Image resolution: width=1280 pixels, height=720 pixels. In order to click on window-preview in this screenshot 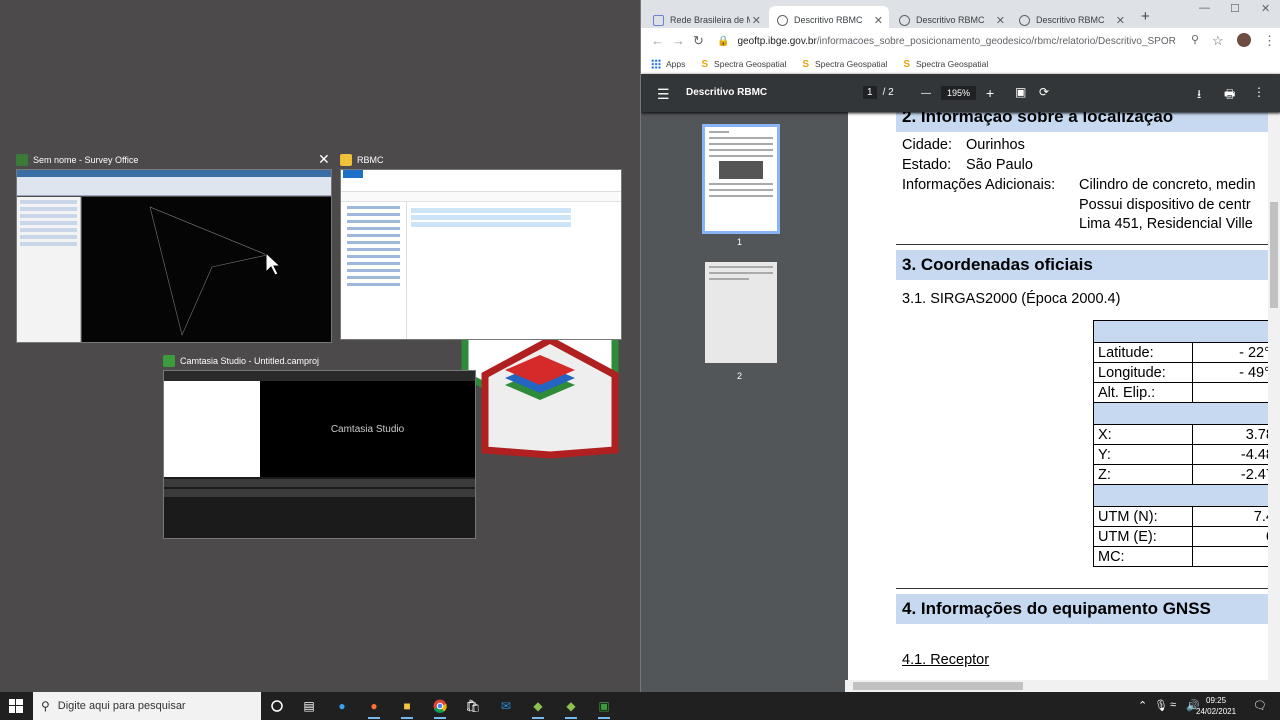, I will do `click(481, 254)`.